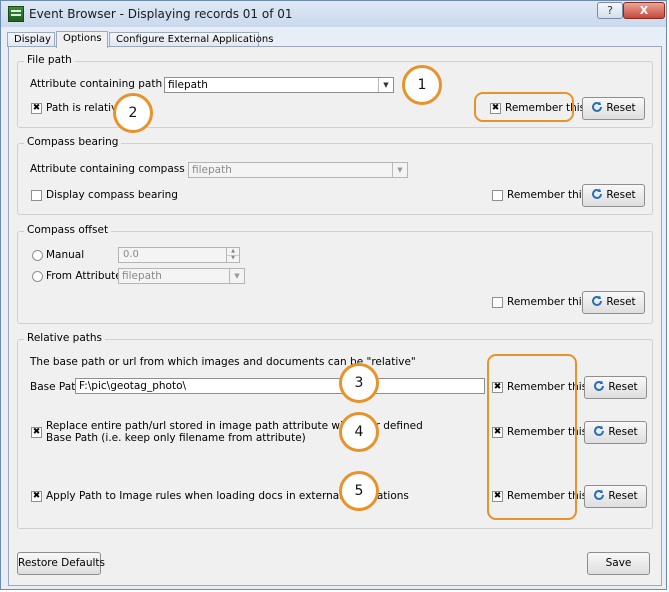 The image size is (669, 592). Describe the element at coordinates (179, 255) in the screenshot. I see `manual-offset-spinbox: 0.0 ▲ ▼` at that location.